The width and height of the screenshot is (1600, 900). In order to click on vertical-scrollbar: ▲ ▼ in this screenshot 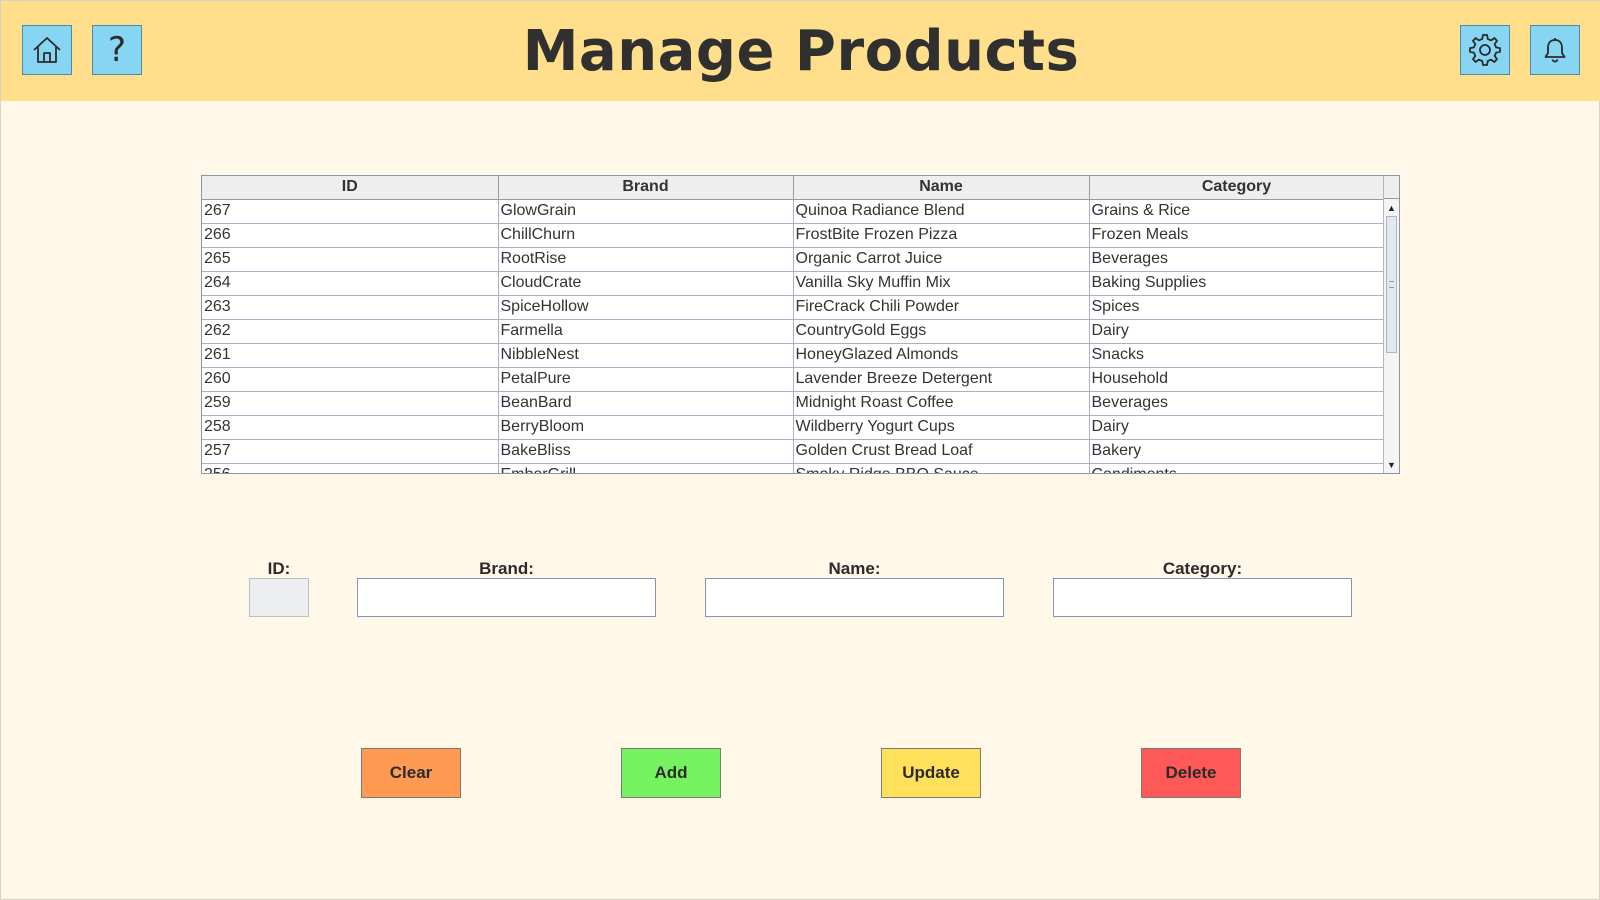, I will do `click(1391, 324)`.